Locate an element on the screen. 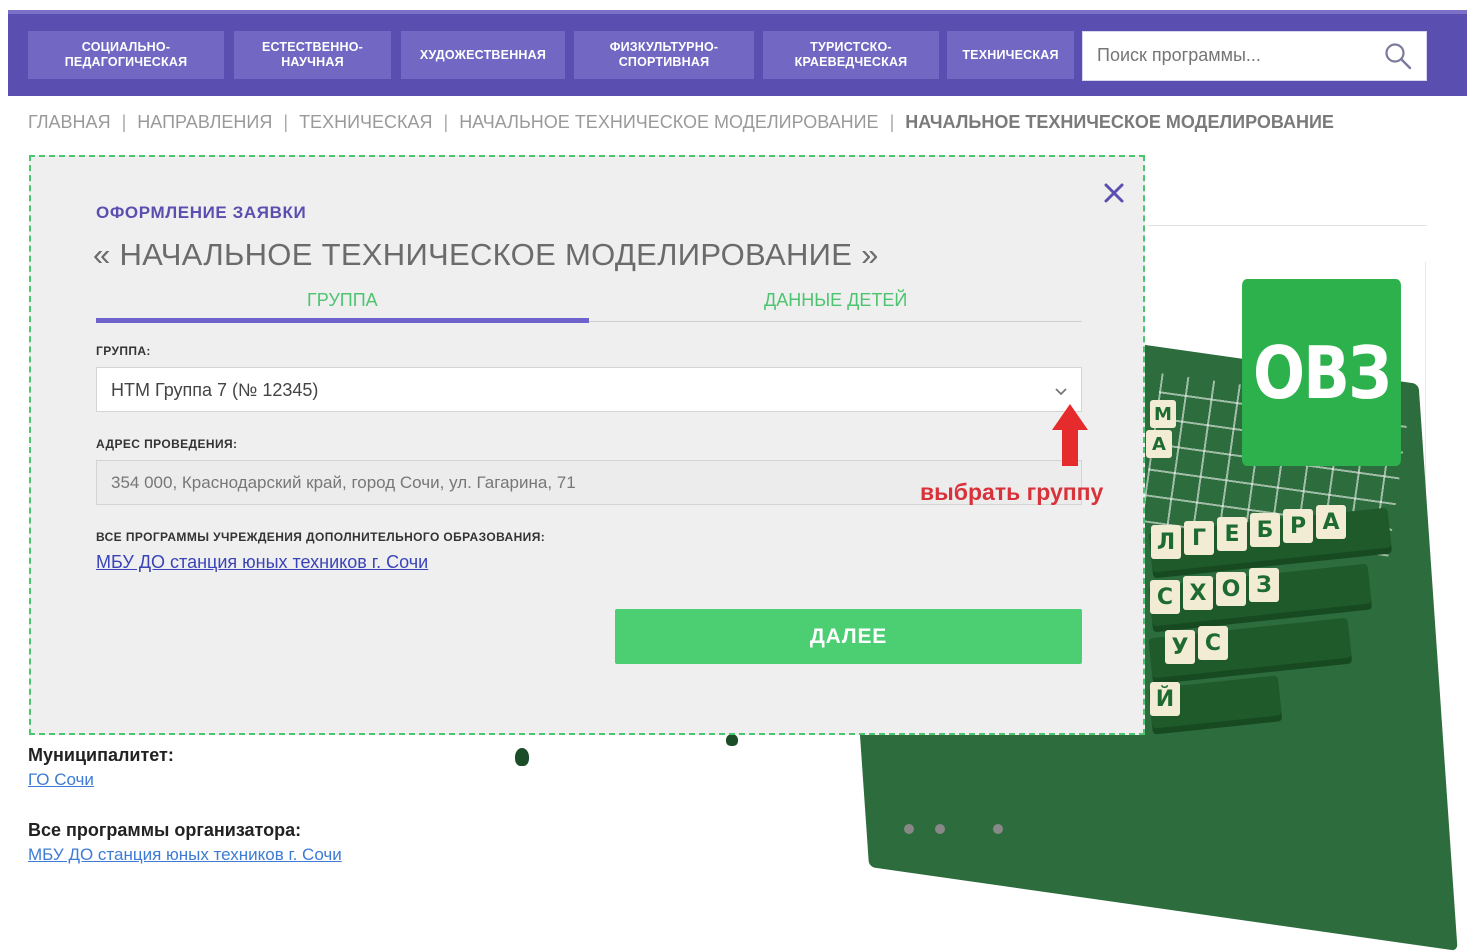 The width and height of the screenshot is (1467, 951). letter-tile: Р is located at coordinates (1298, 526).